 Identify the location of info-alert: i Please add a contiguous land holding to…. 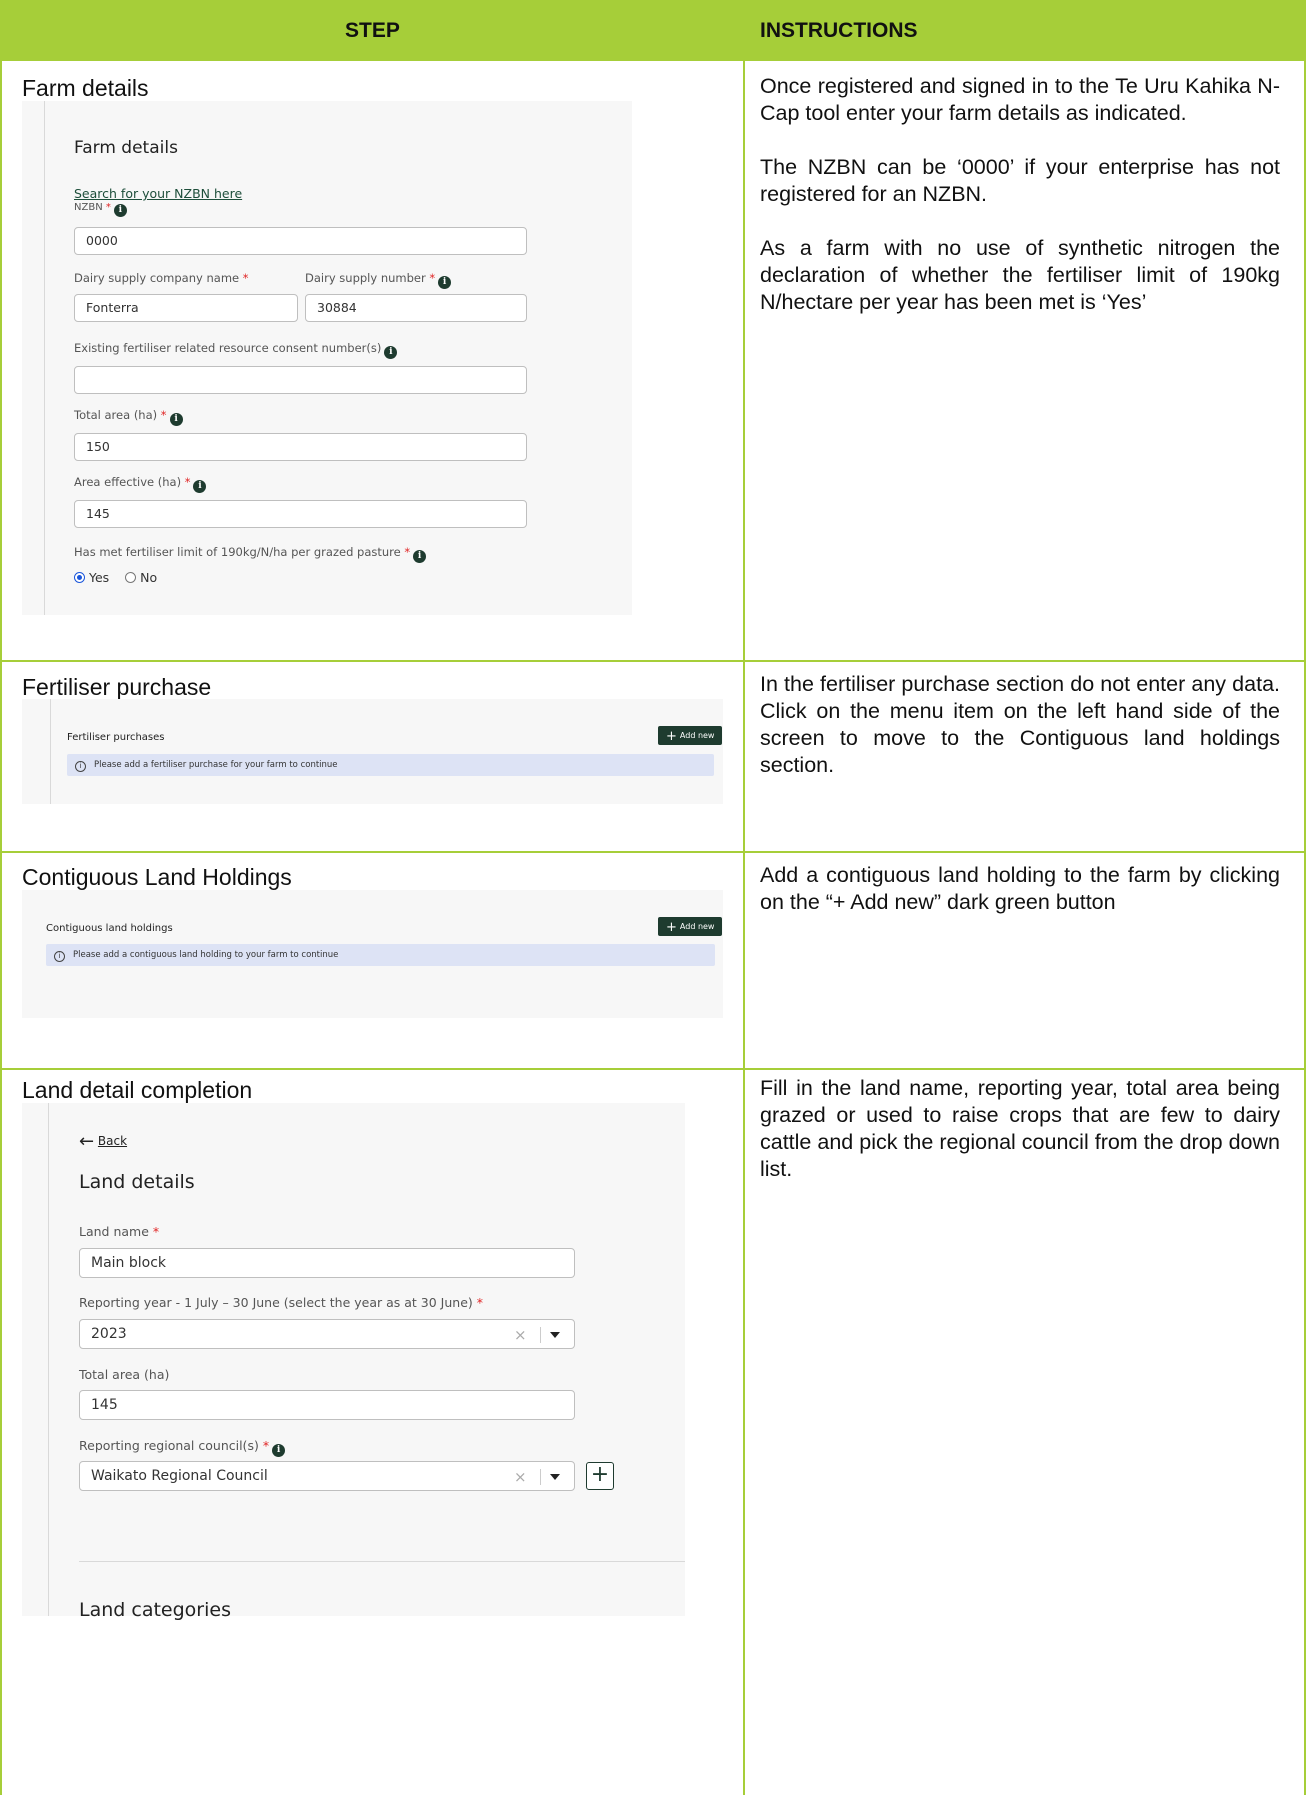
(380, 955).